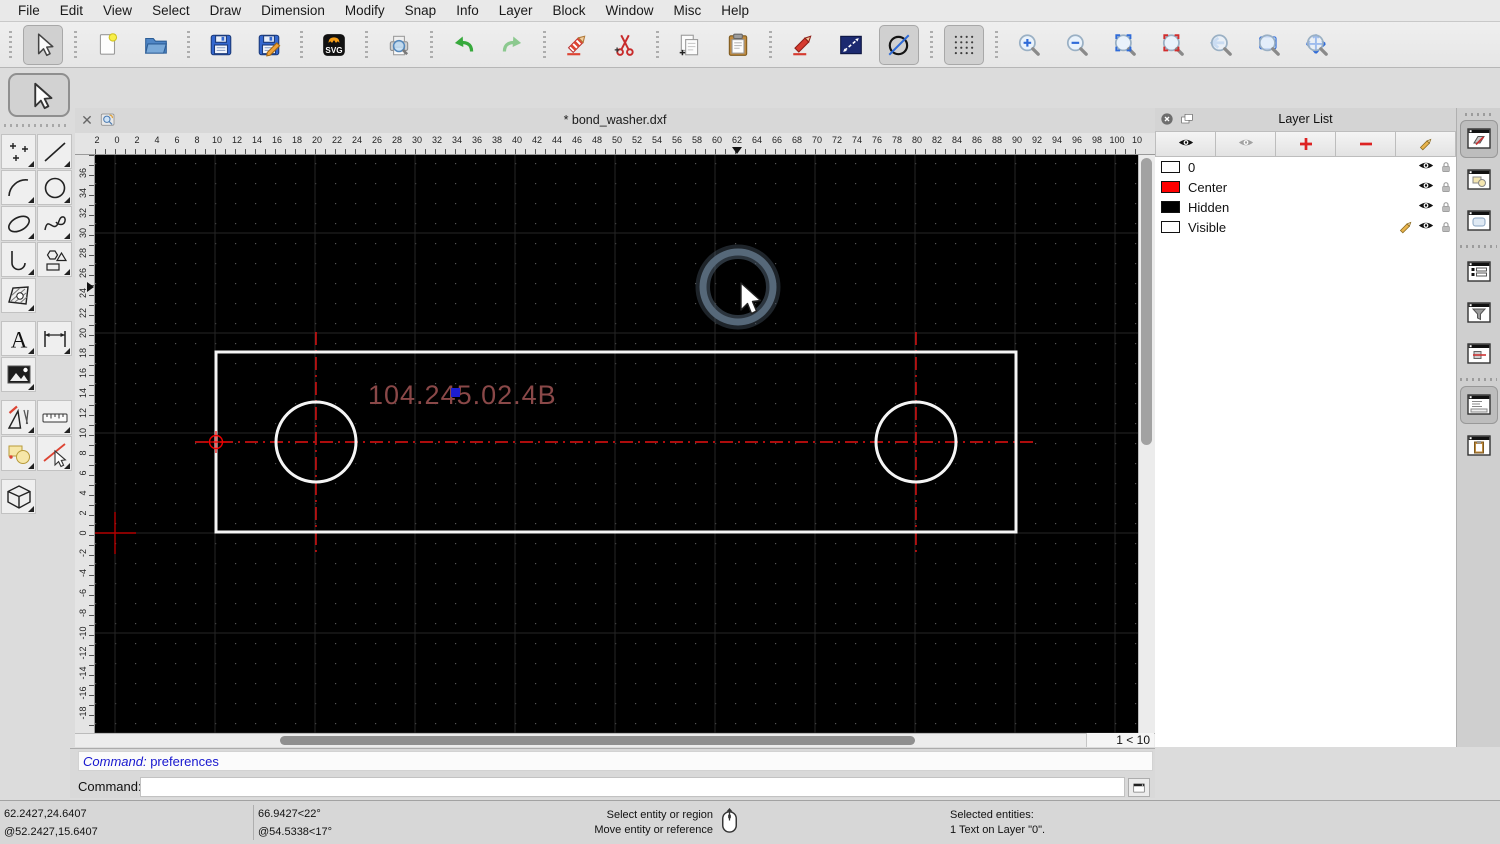  Describe the element at coordinates (54, 338) in the screenshot. I see `dimension-tool-button` at that location.